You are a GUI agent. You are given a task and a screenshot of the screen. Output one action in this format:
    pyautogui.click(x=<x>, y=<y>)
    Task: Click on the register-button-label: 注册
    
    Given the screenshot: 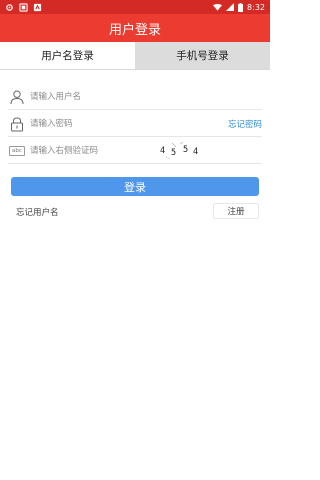 What is the action you would take?
    pyautogui.click(x=236, y=212)
    